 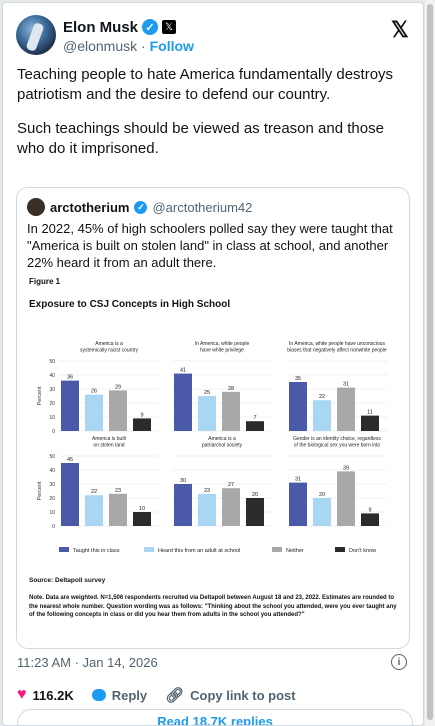 What do you see at coordinates (36, 35) in the screenshot?
I see `author-avatar` at bounding box center [36, 35].